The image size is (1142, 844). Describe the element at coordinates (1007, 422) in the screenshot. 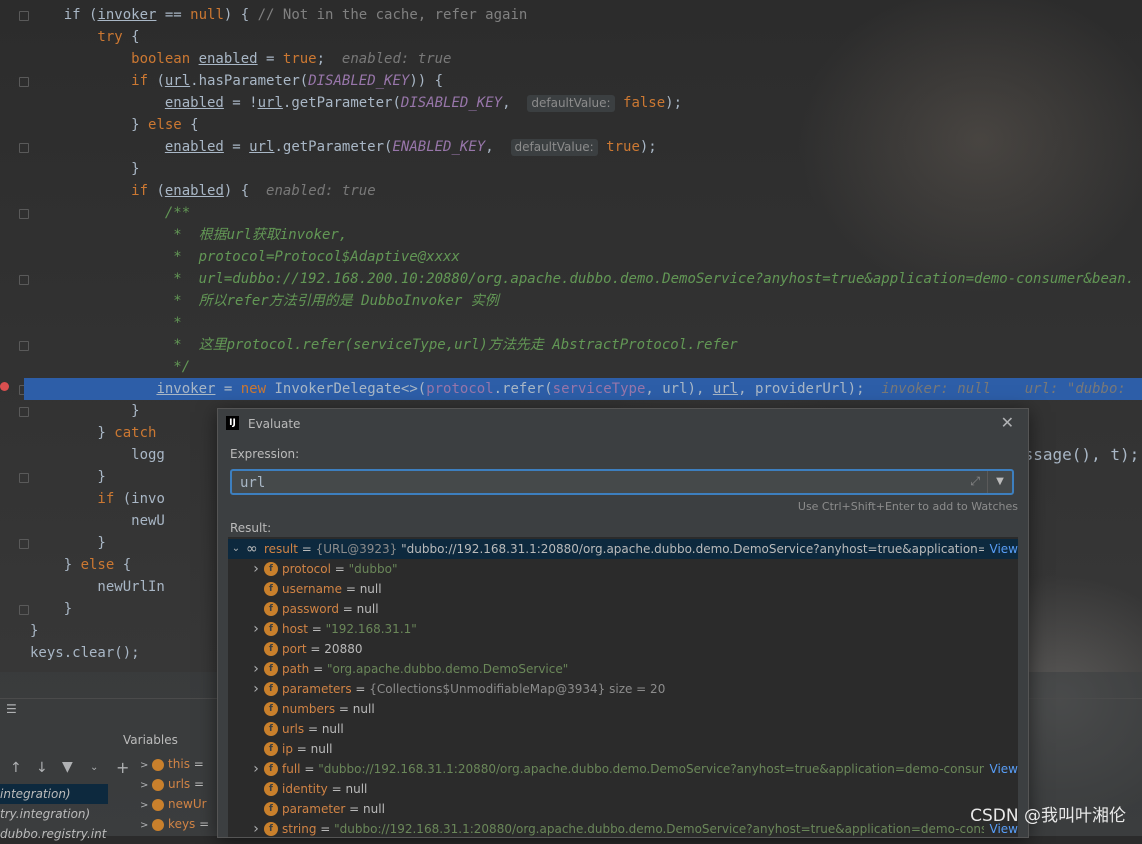

I see `close-icon: ✕` at that location.